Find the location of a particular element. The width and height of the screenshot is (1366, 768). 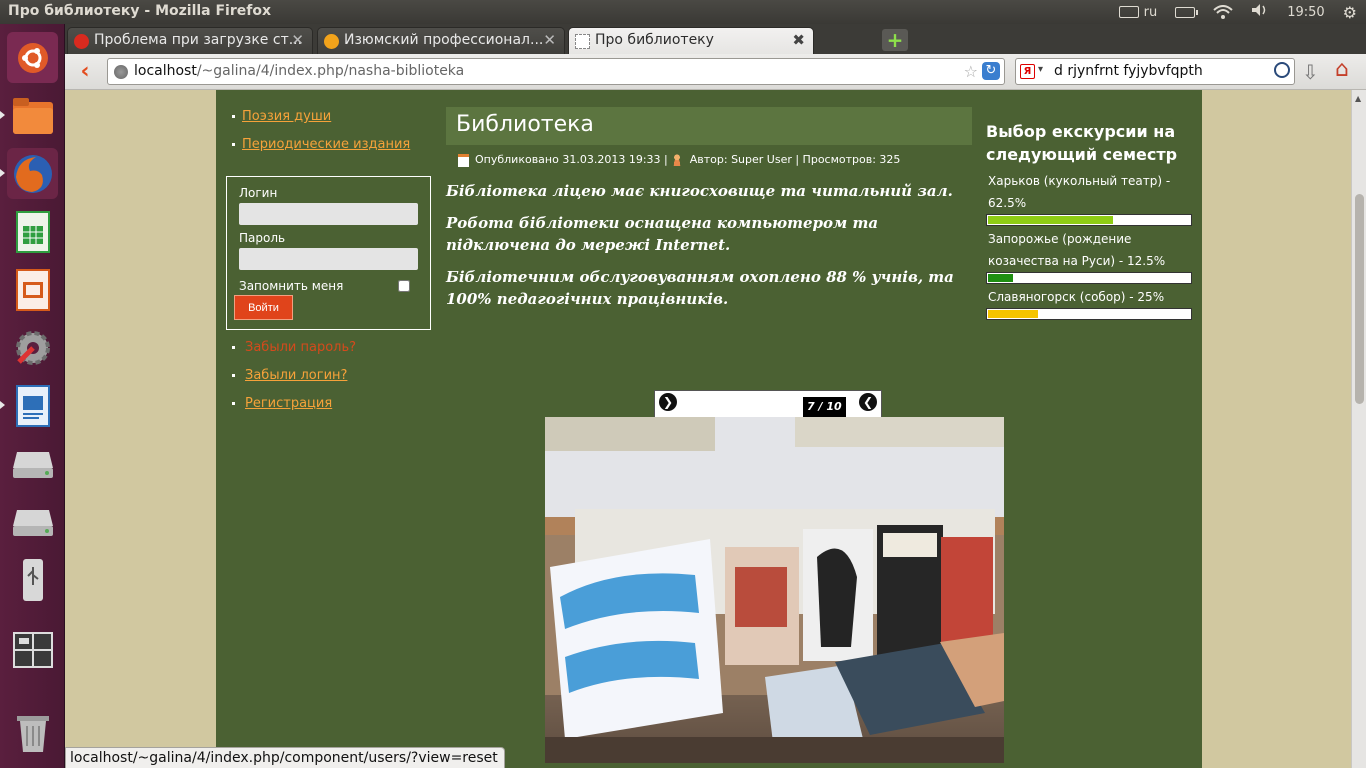

session-gear-icon: ⚙ is located at coordinates (1350, 12).